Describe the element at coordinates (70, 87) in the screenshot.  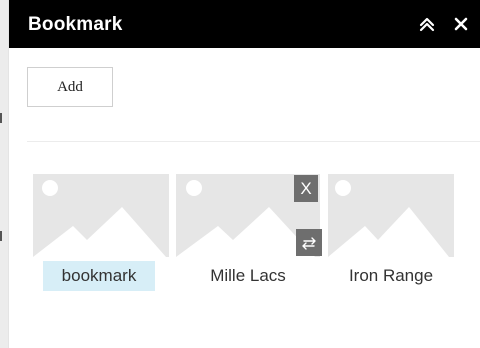
I see `add-bookmark-button: Add` at that location.